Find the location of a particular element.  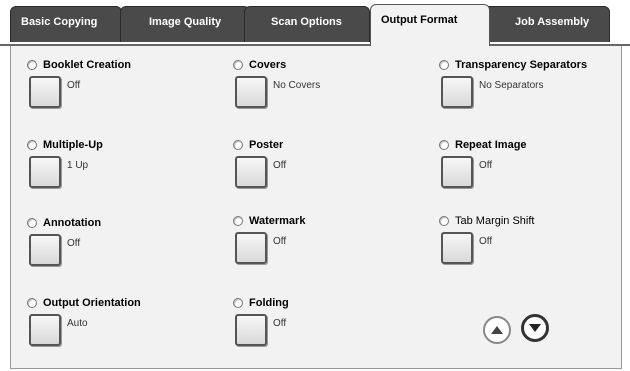

repeat-image-button is located at coordinates (457, 172).